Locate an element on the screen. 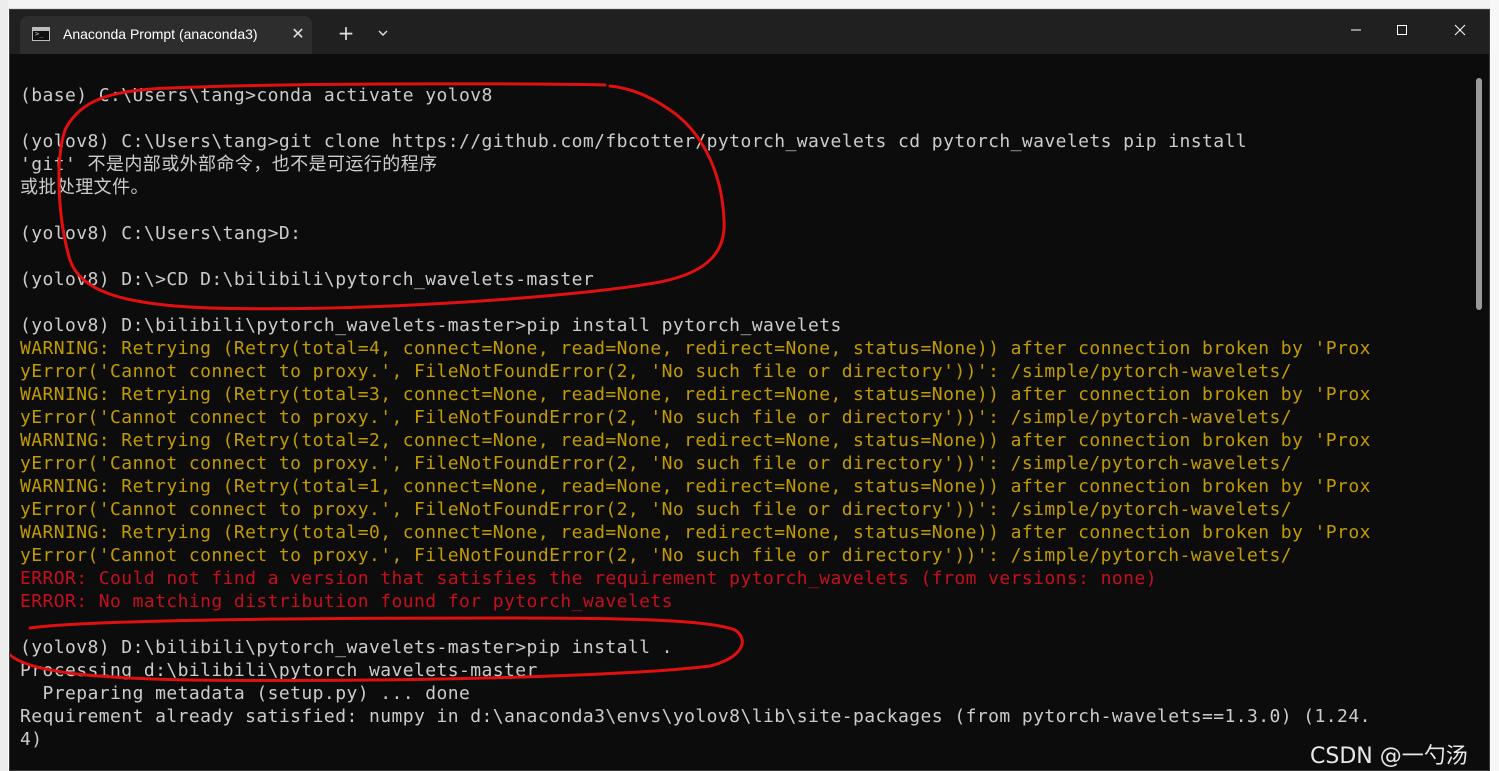 This screenshot has width=1499, height=771. terminal-line: 'git' 不是内部或外部命令，也不是可运行的程序 is located at coordinates (229, 164).